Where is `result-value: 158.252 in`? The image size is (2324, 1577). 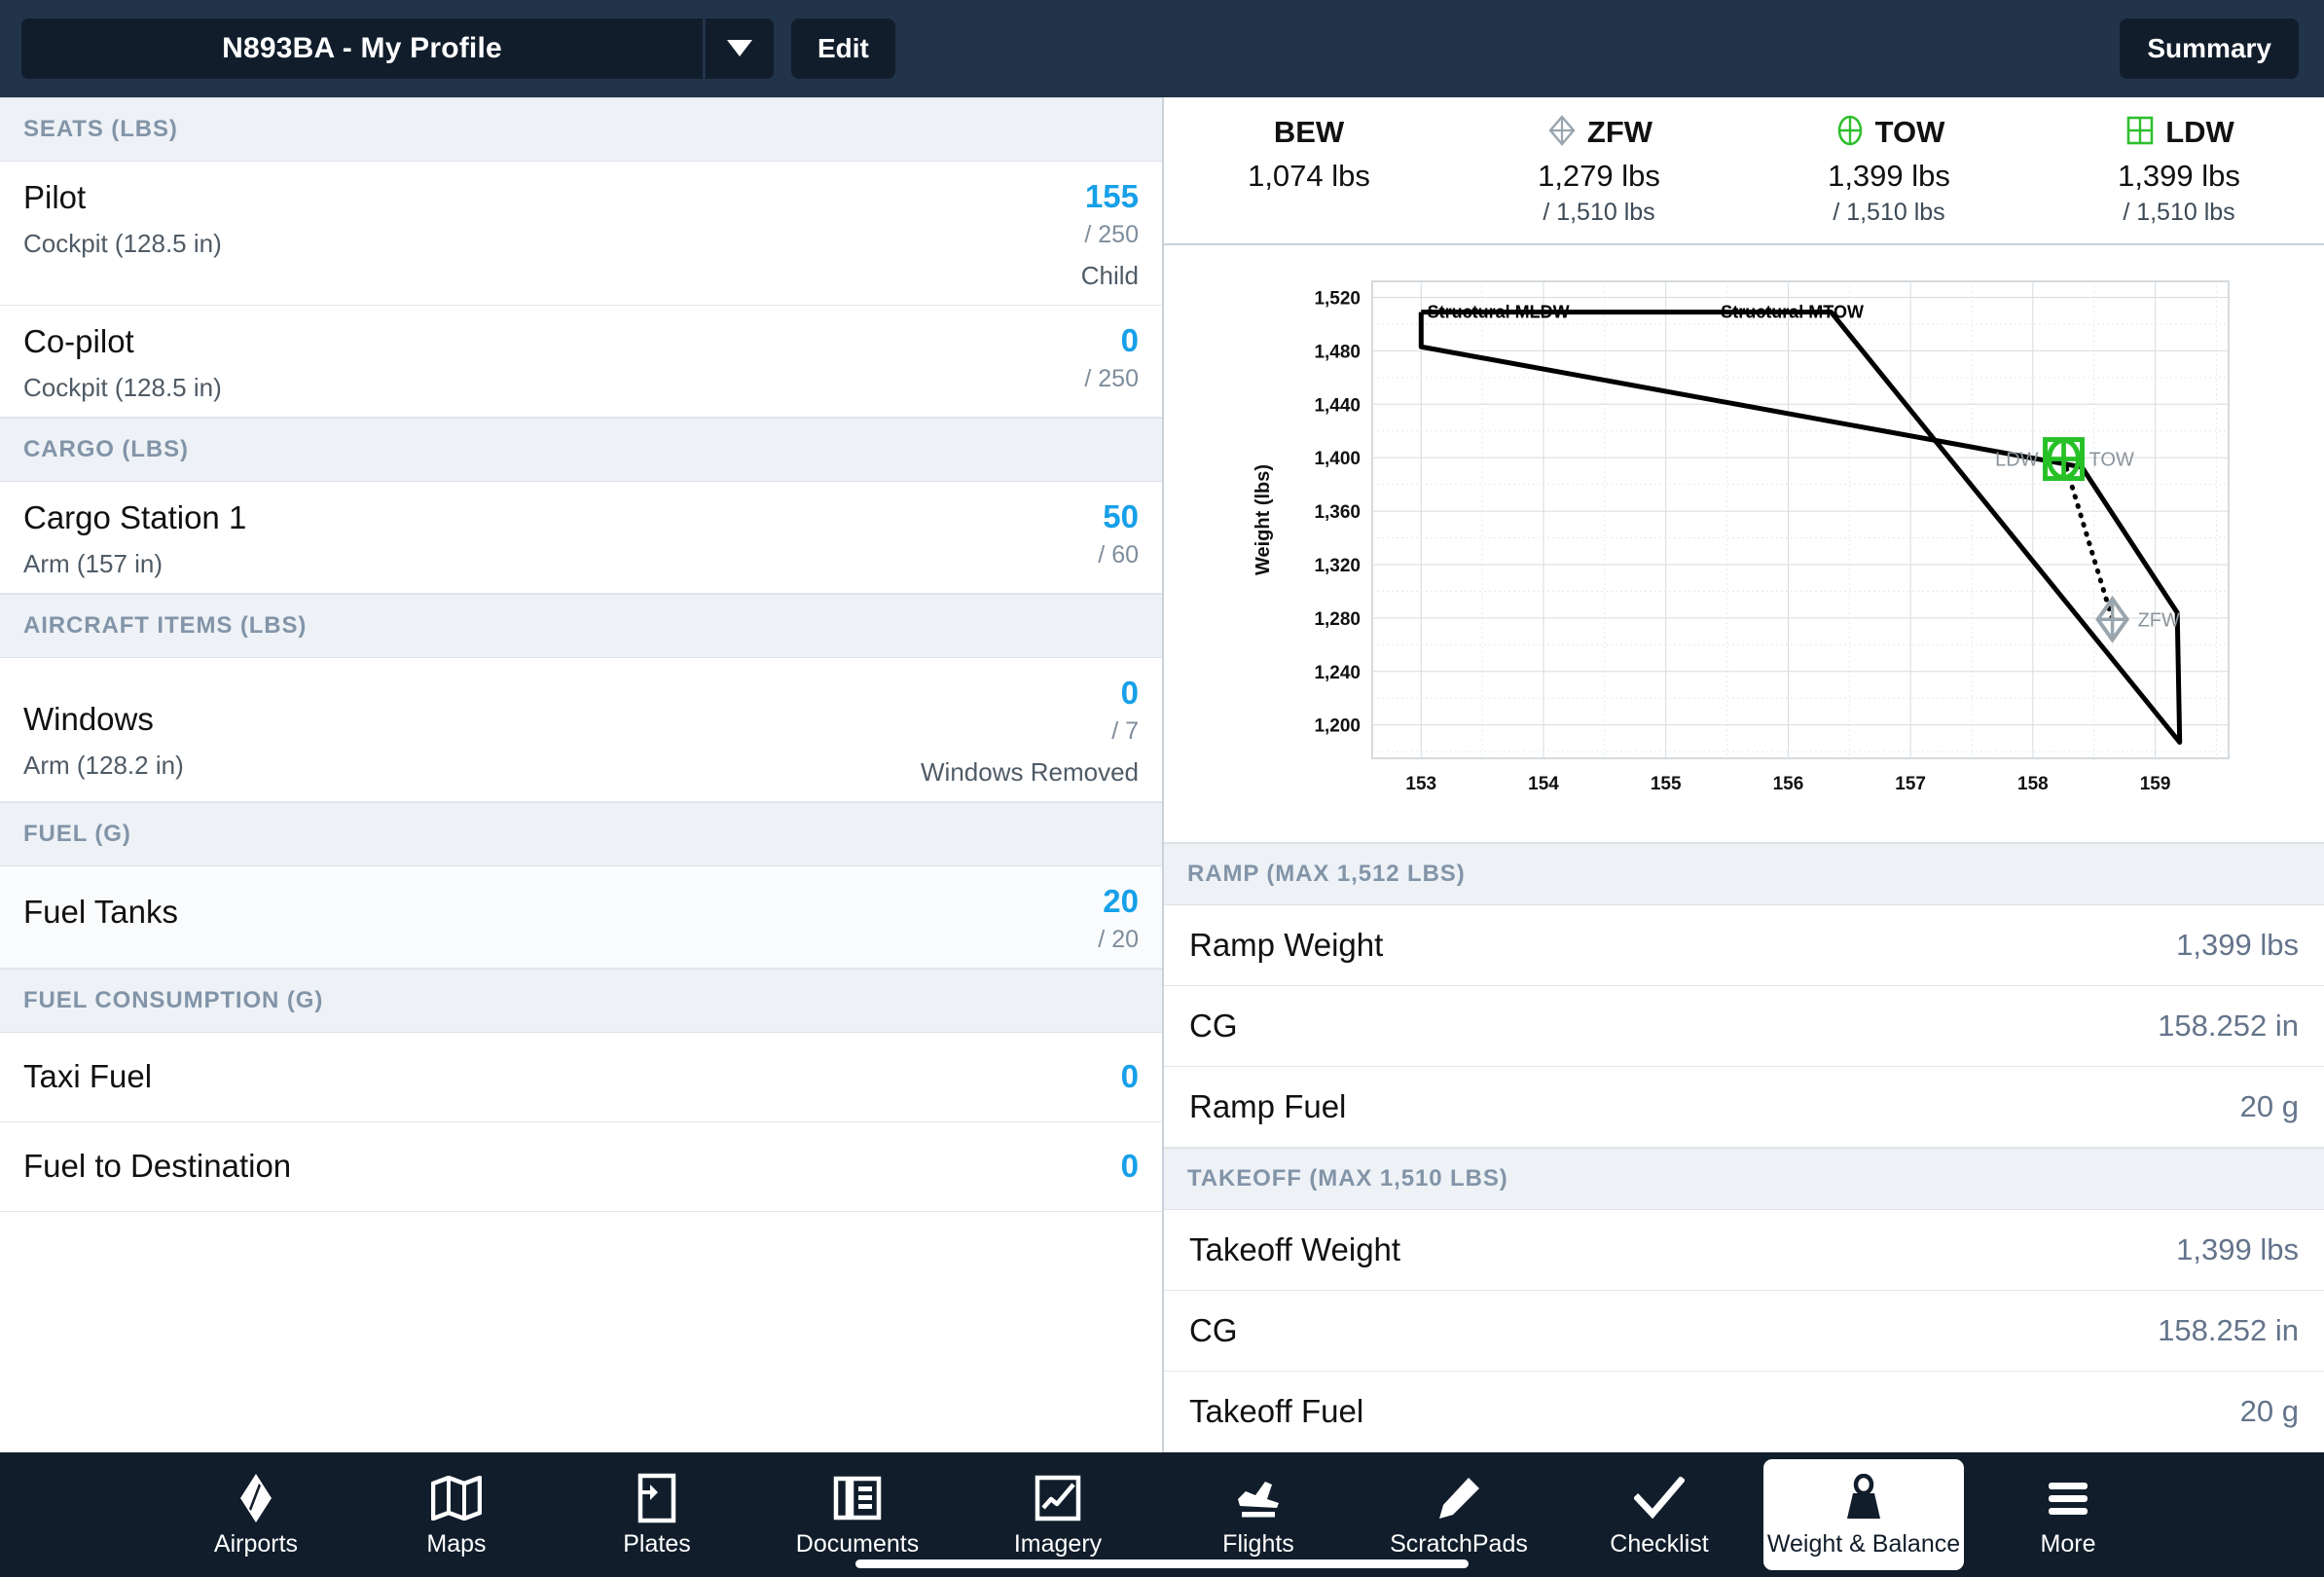
result-value: 158.252 in is located at coordinates (2228, 1025).